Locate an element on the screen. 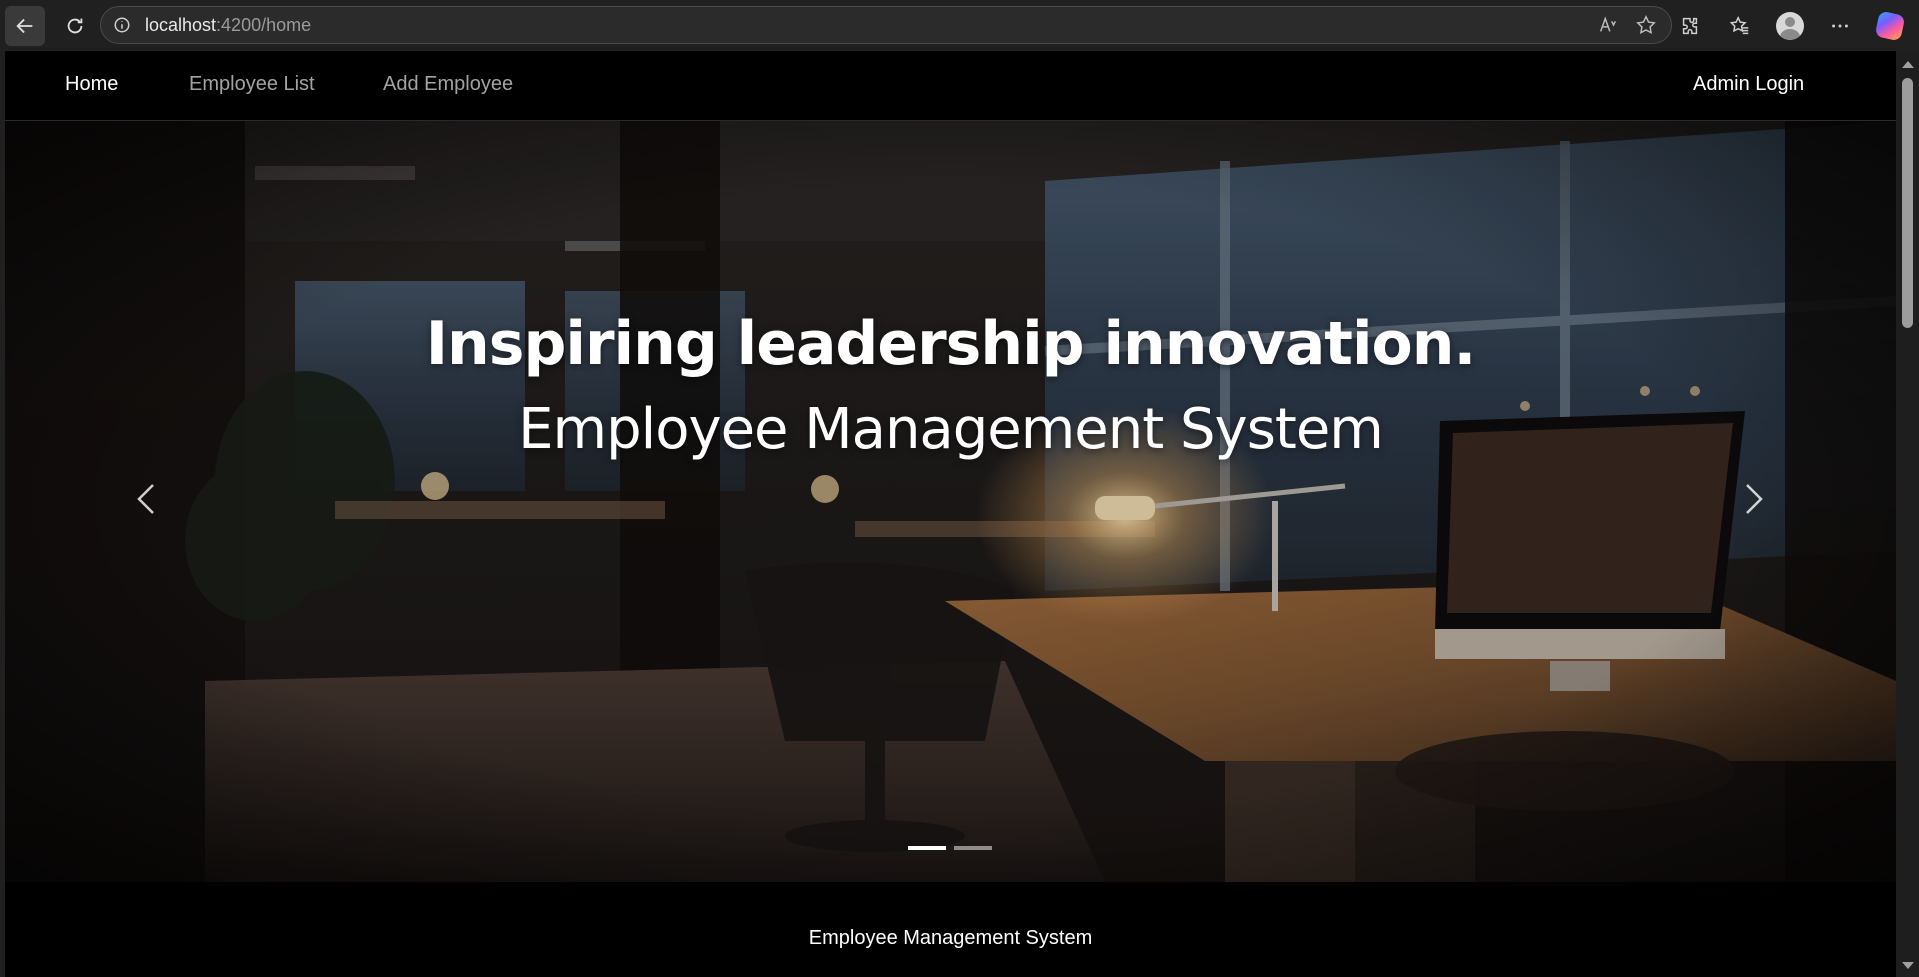 This screenshot has height=977, width=1919. url-host: localhost is located at coordinates (181, 24).